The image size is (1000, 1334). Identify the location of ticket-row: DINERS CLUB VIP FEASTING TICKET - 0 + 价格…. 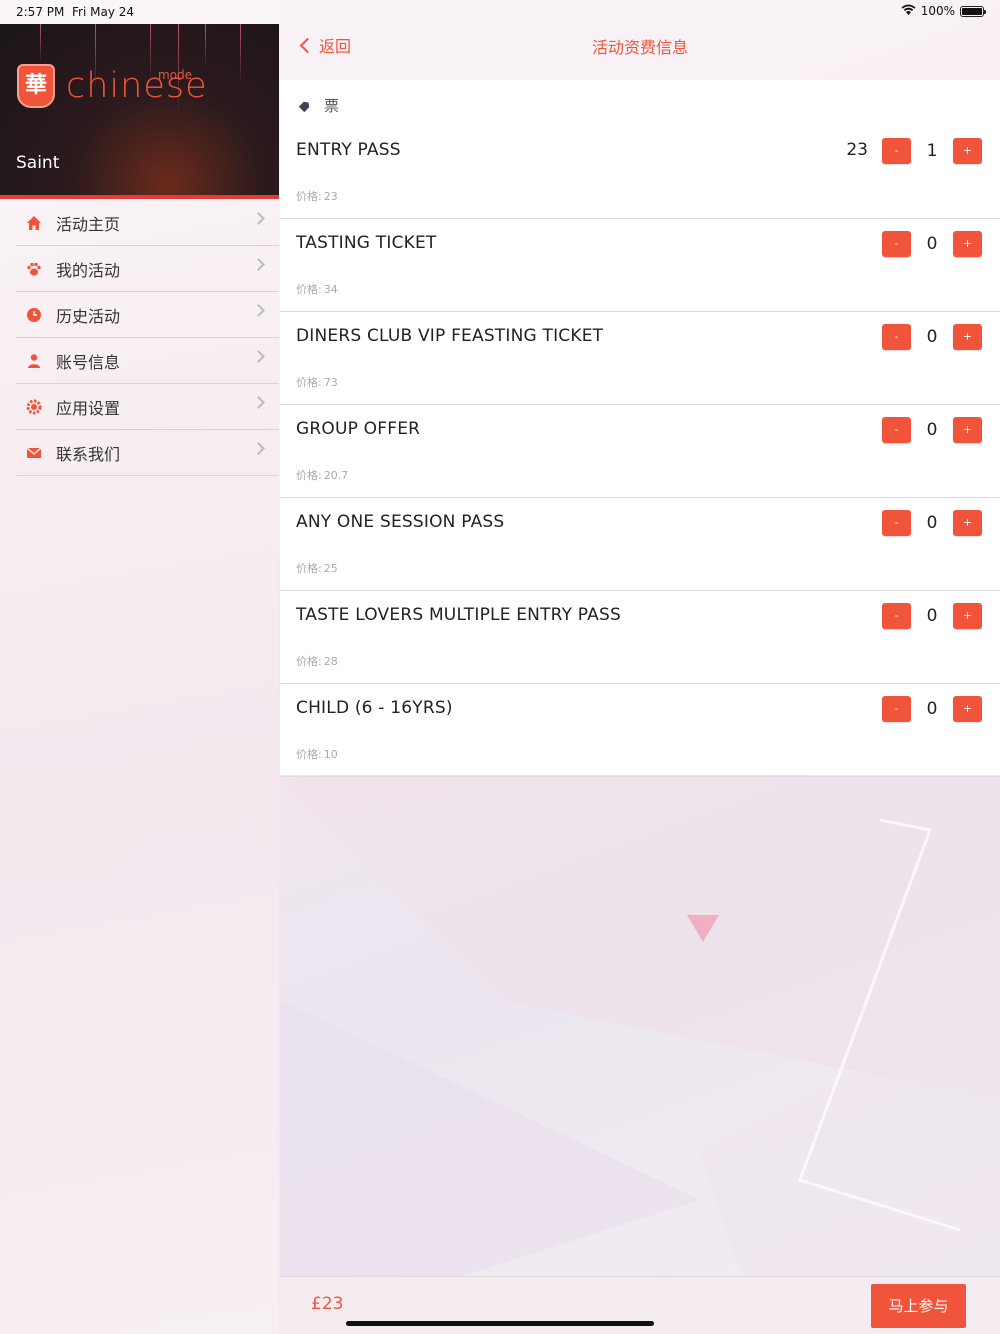
(640, 358).